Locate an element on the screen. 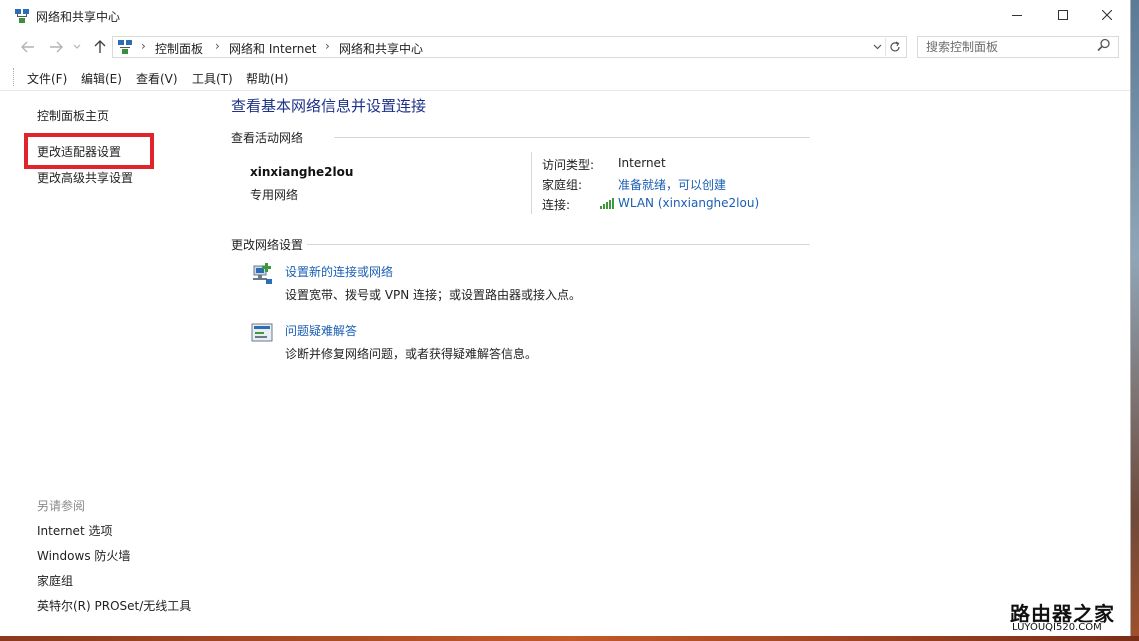 Image resolution: width=1139 pixels, height=641 pixels. address-bar: › 控制面板 › 网络和 Internet › 网络和共享中心 is located at coordinates (509, 47).